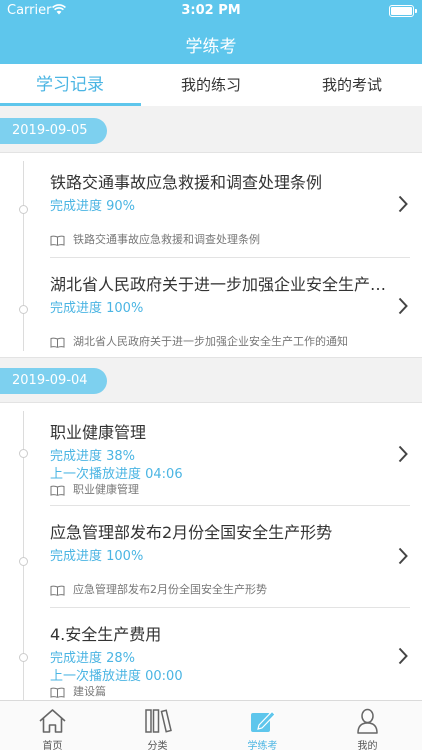 The height and width of the screenshot is (750, 422). What do you see at coordinates (367, 745) in the screenshot?
I see `tabbar-label: 我的` at bounding box center [367, 745].